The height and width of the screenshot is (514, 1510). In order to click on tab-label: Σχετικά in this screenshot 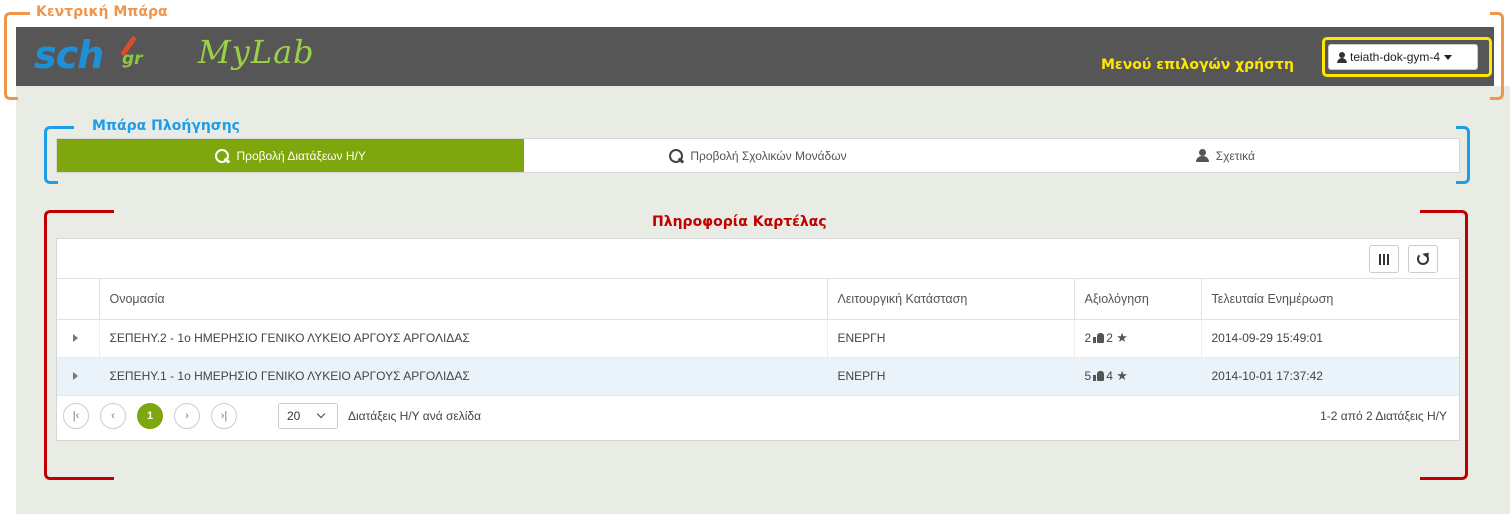, I will do `click(1235, 155)`.